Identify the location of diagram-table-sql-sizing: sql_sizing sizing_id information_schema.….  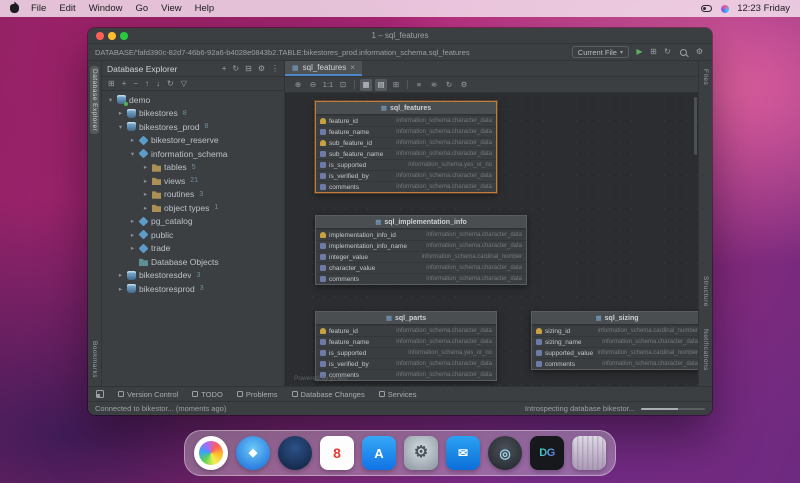
(614, 340).